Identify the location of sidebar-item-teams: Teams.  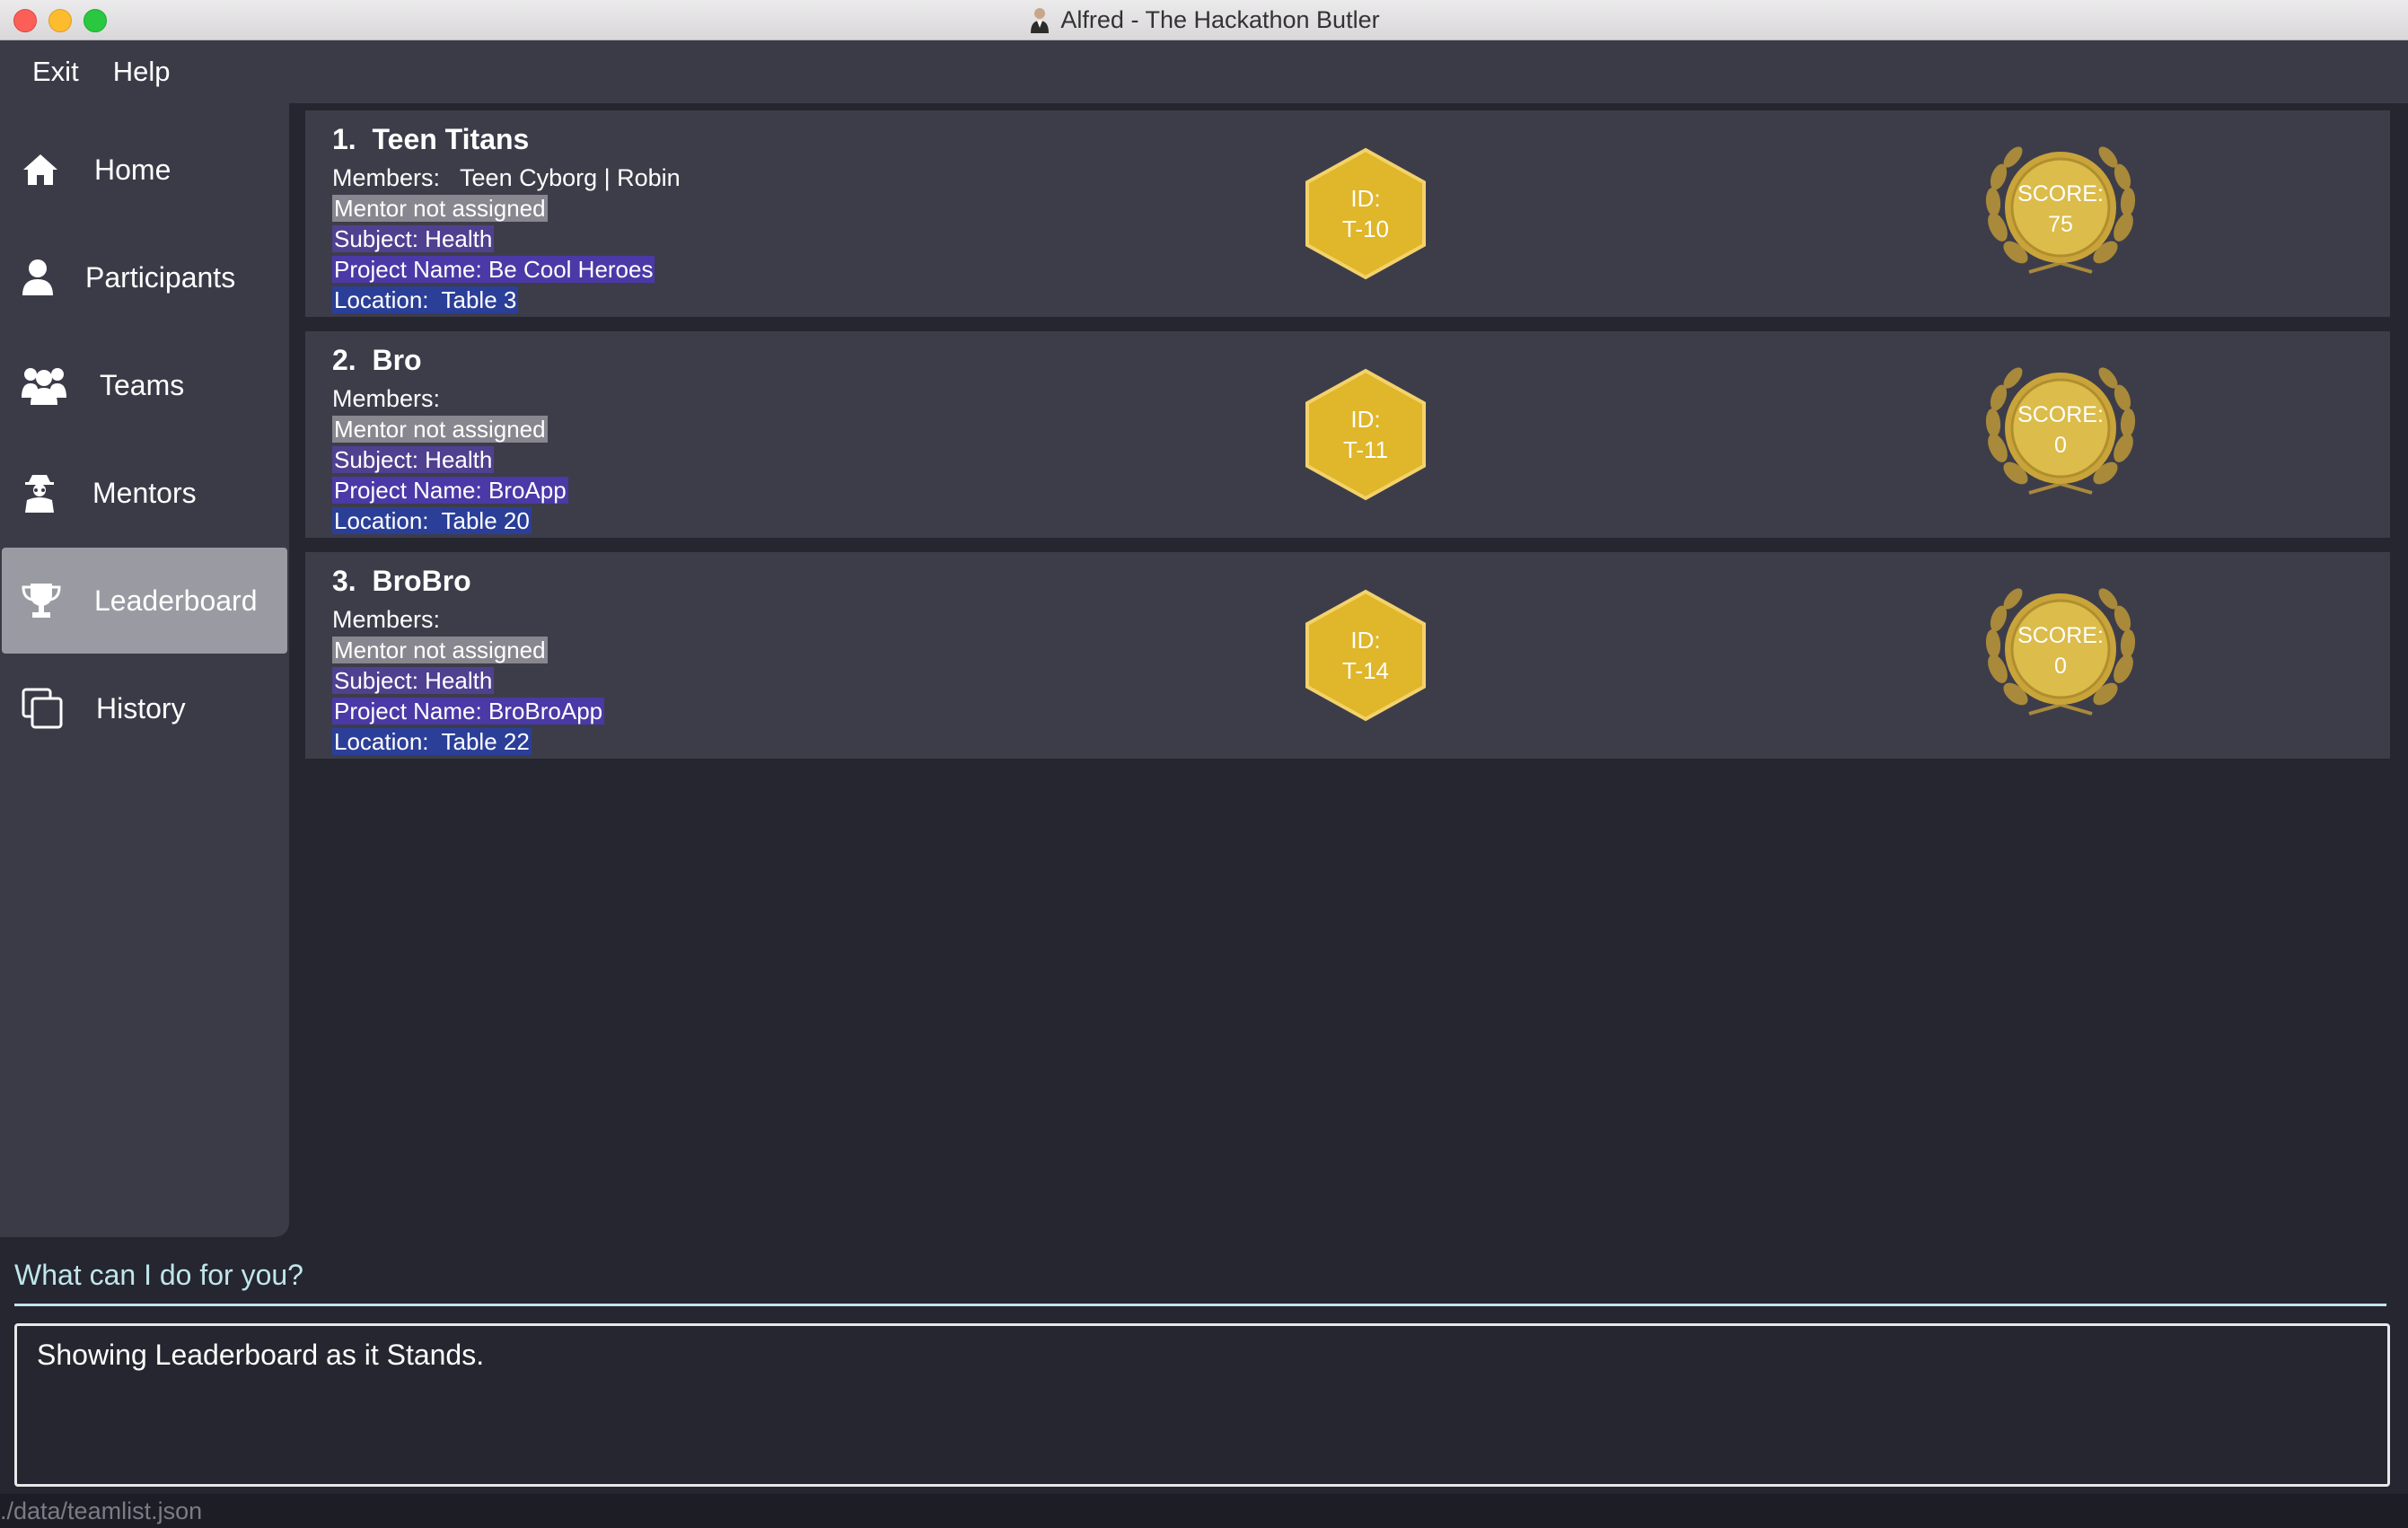
(144, 385).